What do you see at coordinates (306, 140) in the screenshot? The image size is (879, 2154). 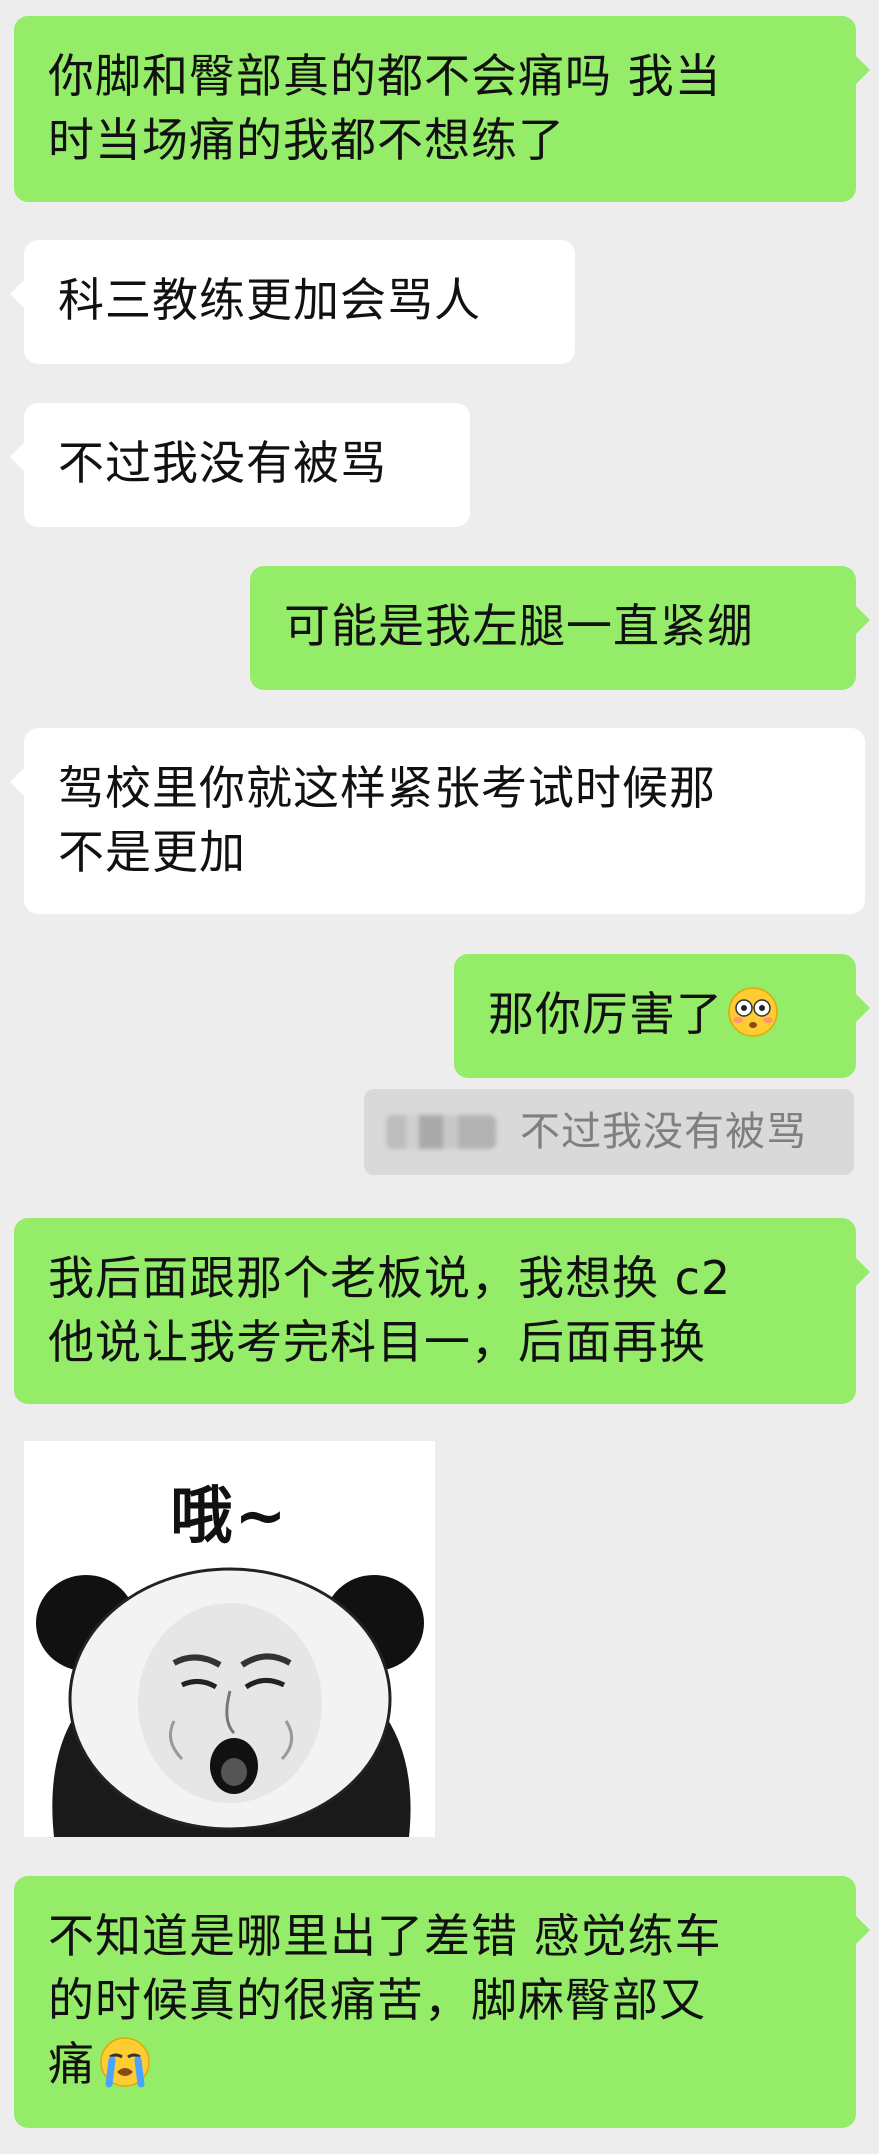 I see `message-text-line: 时当场痛的我都不想练了` at bounding box center [306, 140].